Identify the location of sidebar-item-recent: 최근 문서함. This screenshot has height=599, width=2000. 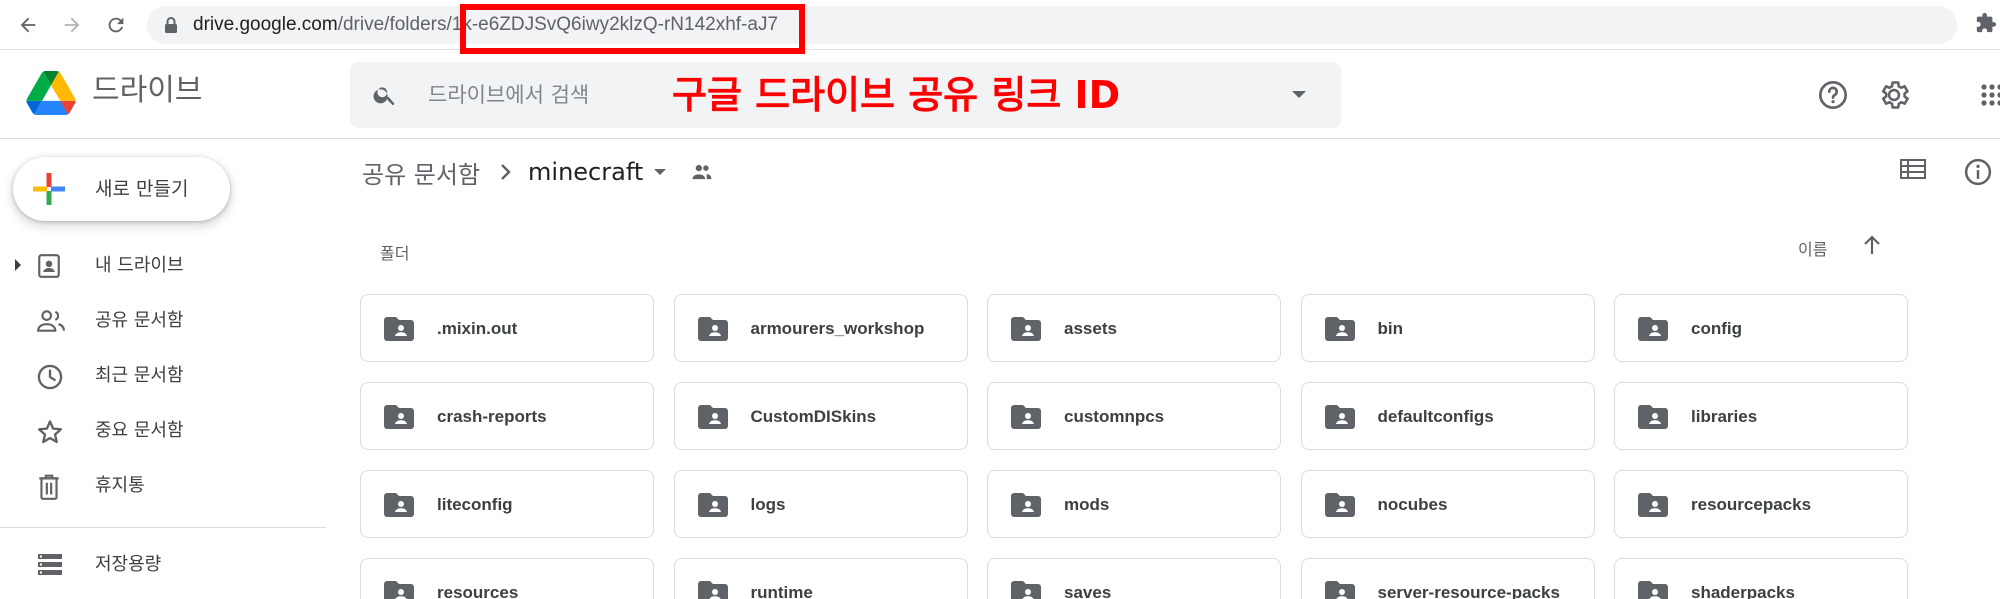
(163, 376).